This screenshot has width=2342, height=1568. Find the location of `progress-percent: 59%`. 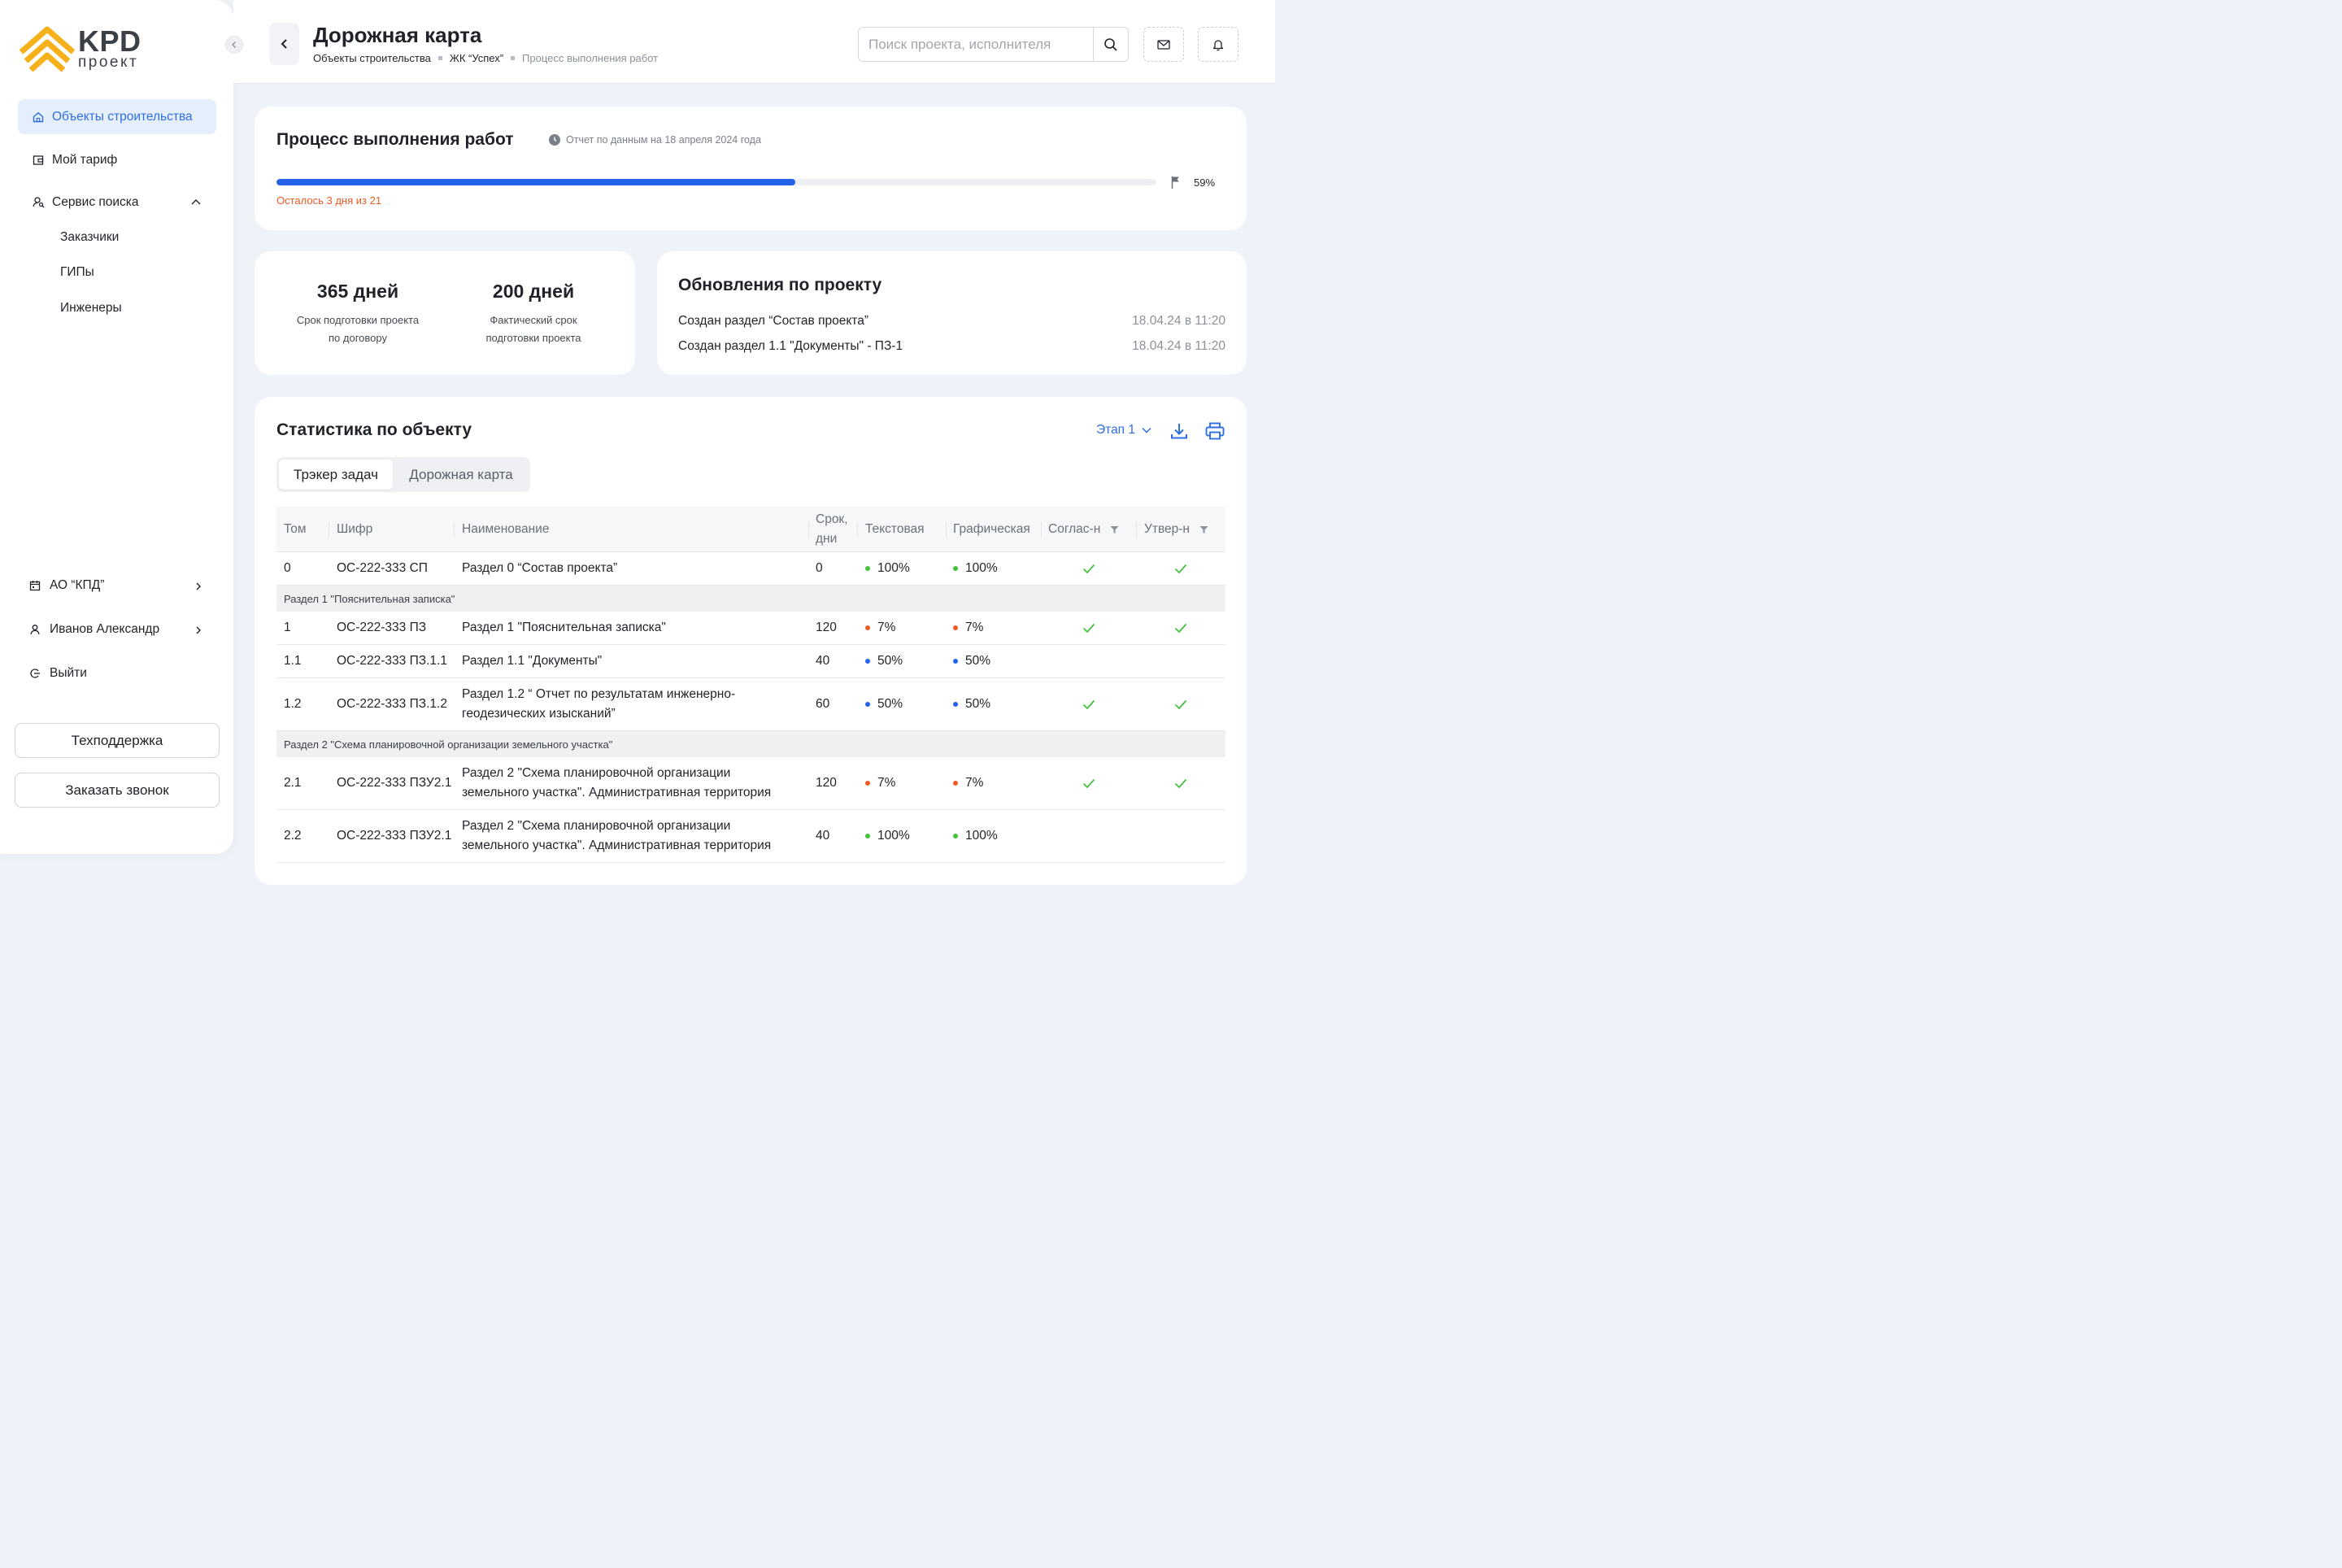

progress-percent: 59% is located at coordinates (1205, 182).